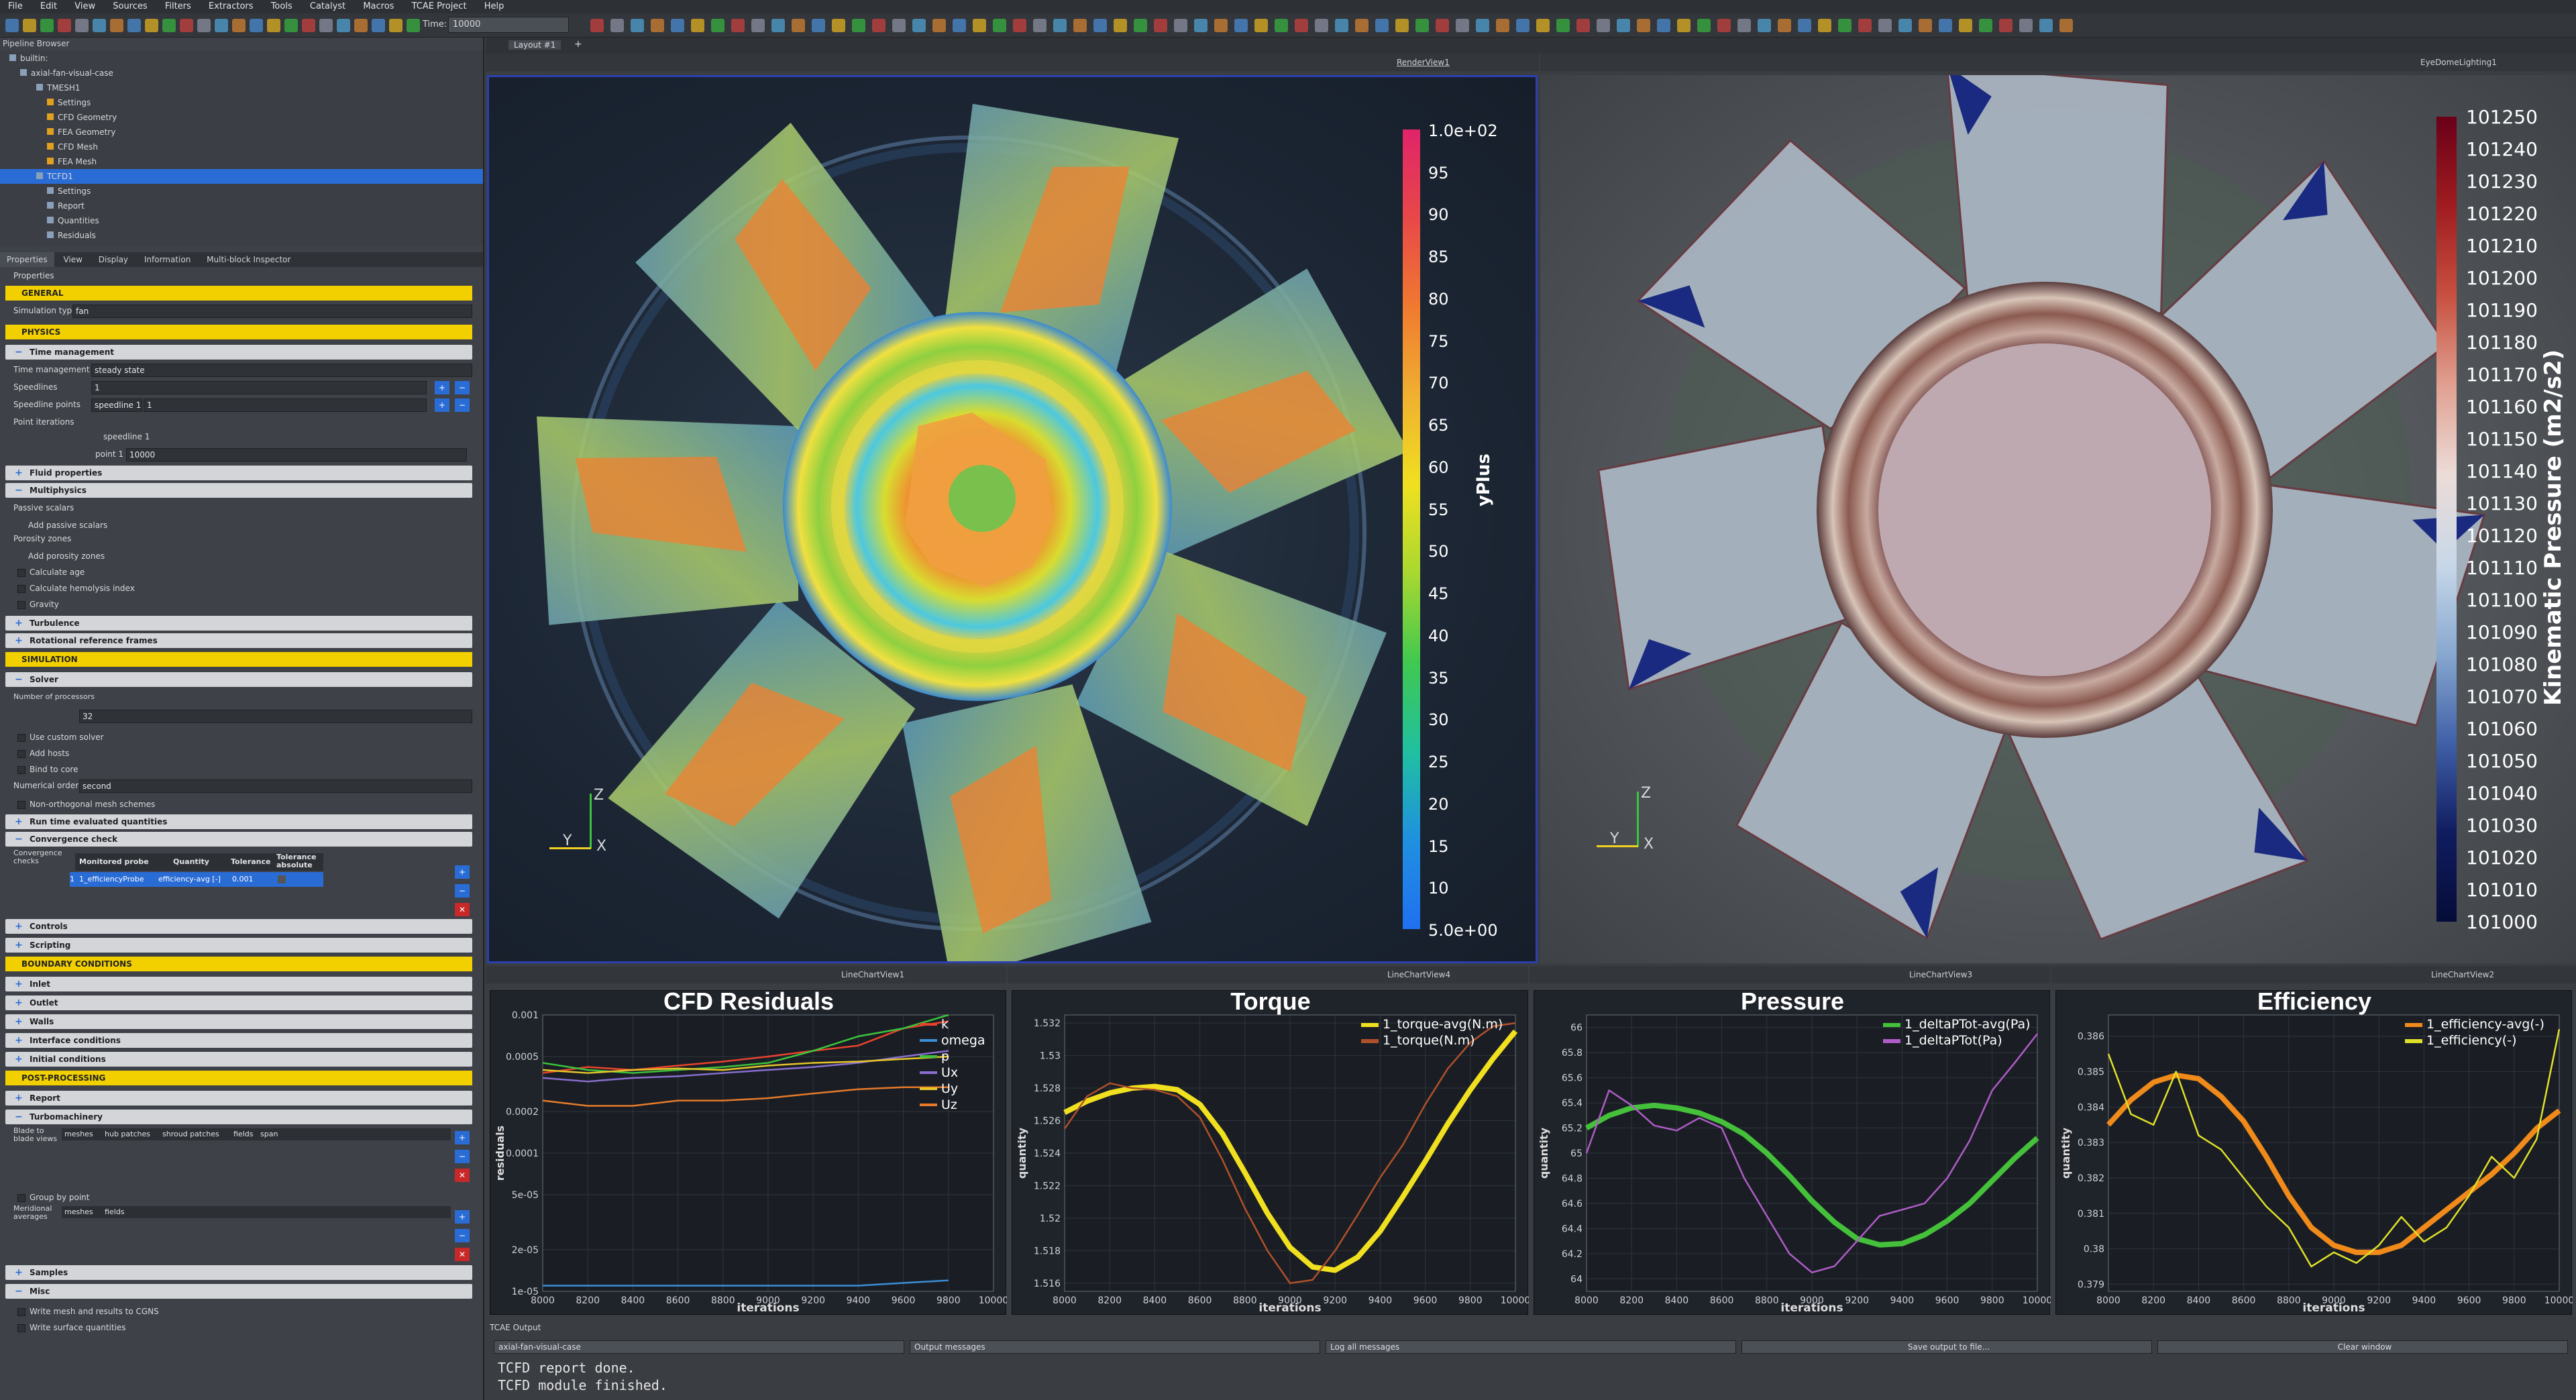 This screenshot has width=2576, height=1400. Describe the element at coordinates (27, 259) in the screenshot. I see `tab-properties: Properties` at that location.